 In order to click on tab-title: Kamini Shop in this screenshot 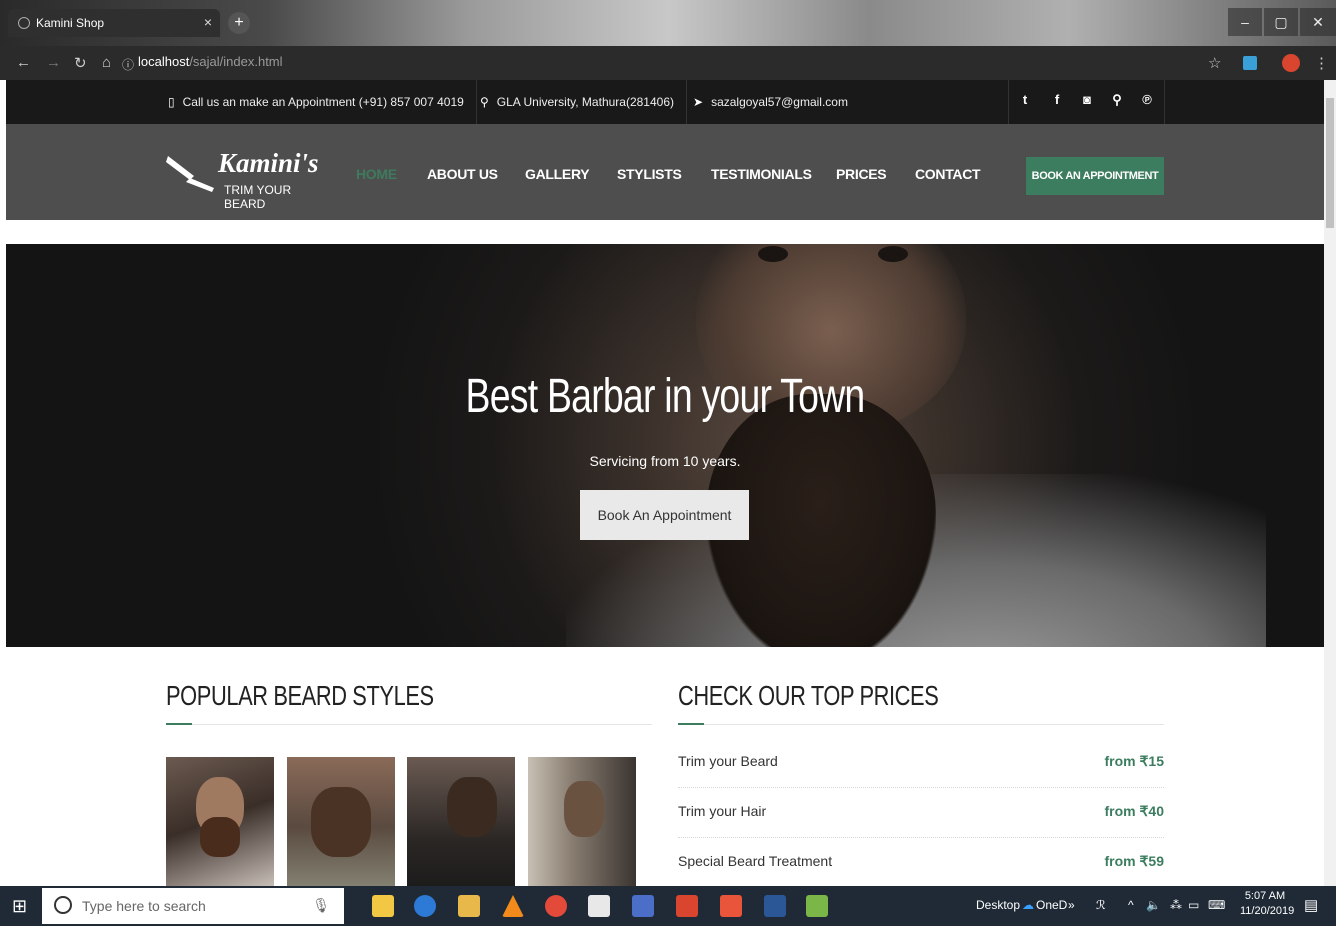, I will do `click(70, 23)`.